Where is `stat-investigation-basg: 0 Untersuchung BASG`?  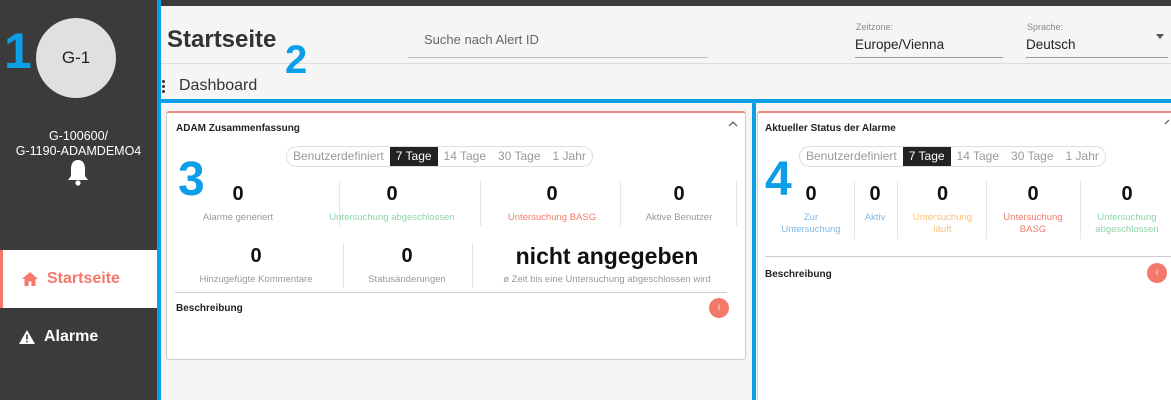 stat-investigation-basg: 0 Untersuchung BASG is located at coordinates (552, 203).